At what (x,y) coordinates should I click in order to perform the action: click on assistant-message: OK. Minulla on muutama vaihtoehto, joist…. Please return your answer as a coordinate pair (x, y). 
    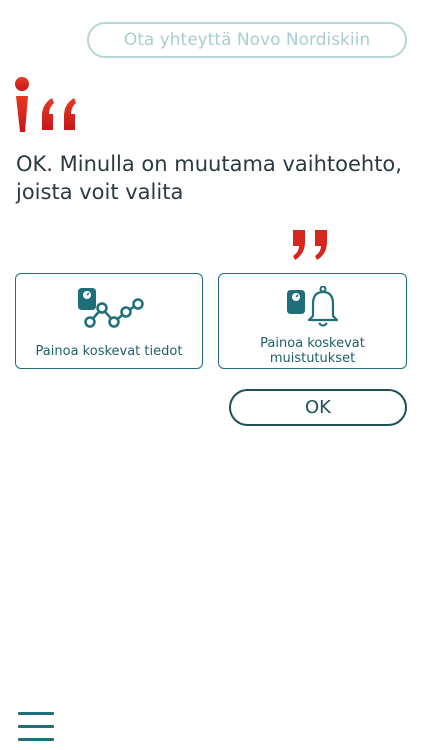
    Looking at the image, I should click on (209, 178).